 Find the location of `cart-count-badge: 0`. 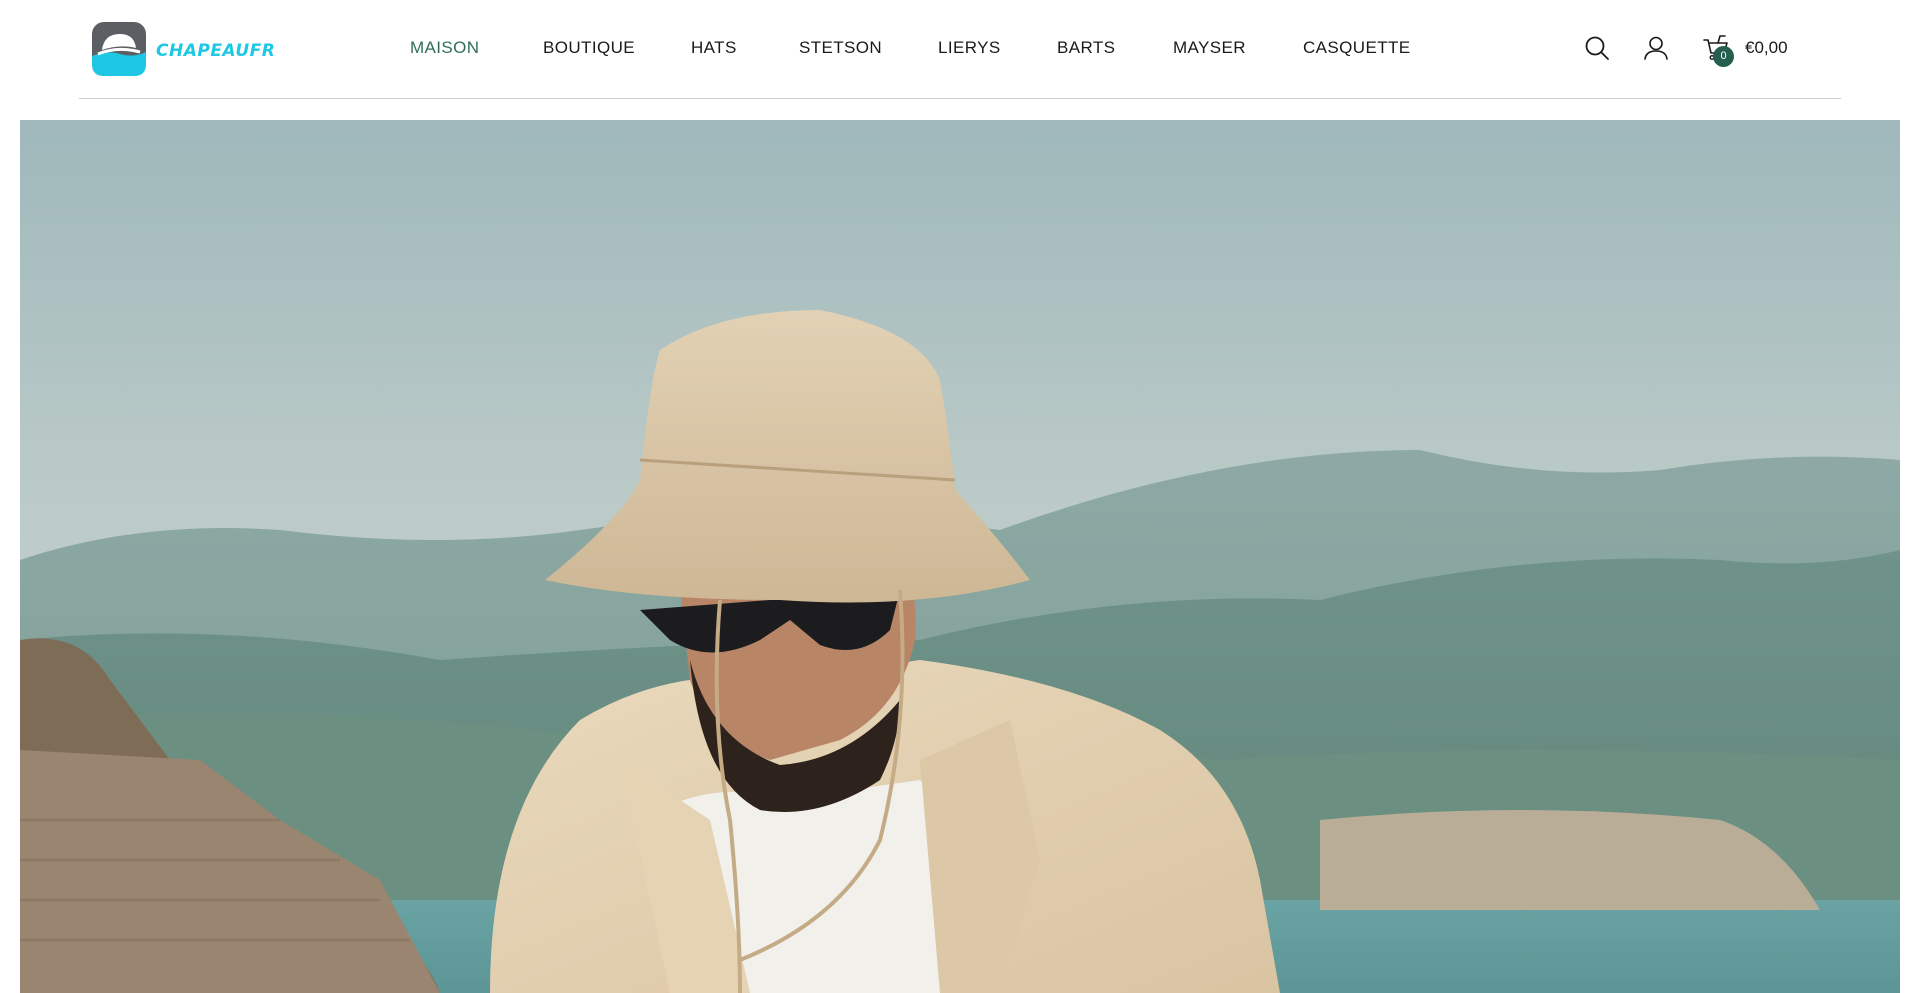

cart-count-badge: 0 is located at coordinates (1723, 56).